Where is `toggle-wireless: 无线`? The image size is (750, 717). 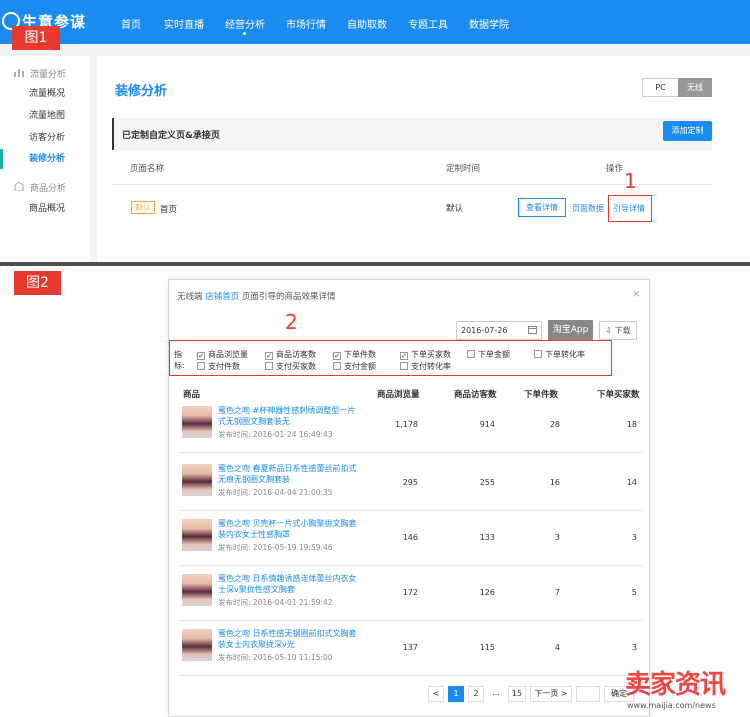
toggle-wireless: 无线 is located at coordinates (695, 87).